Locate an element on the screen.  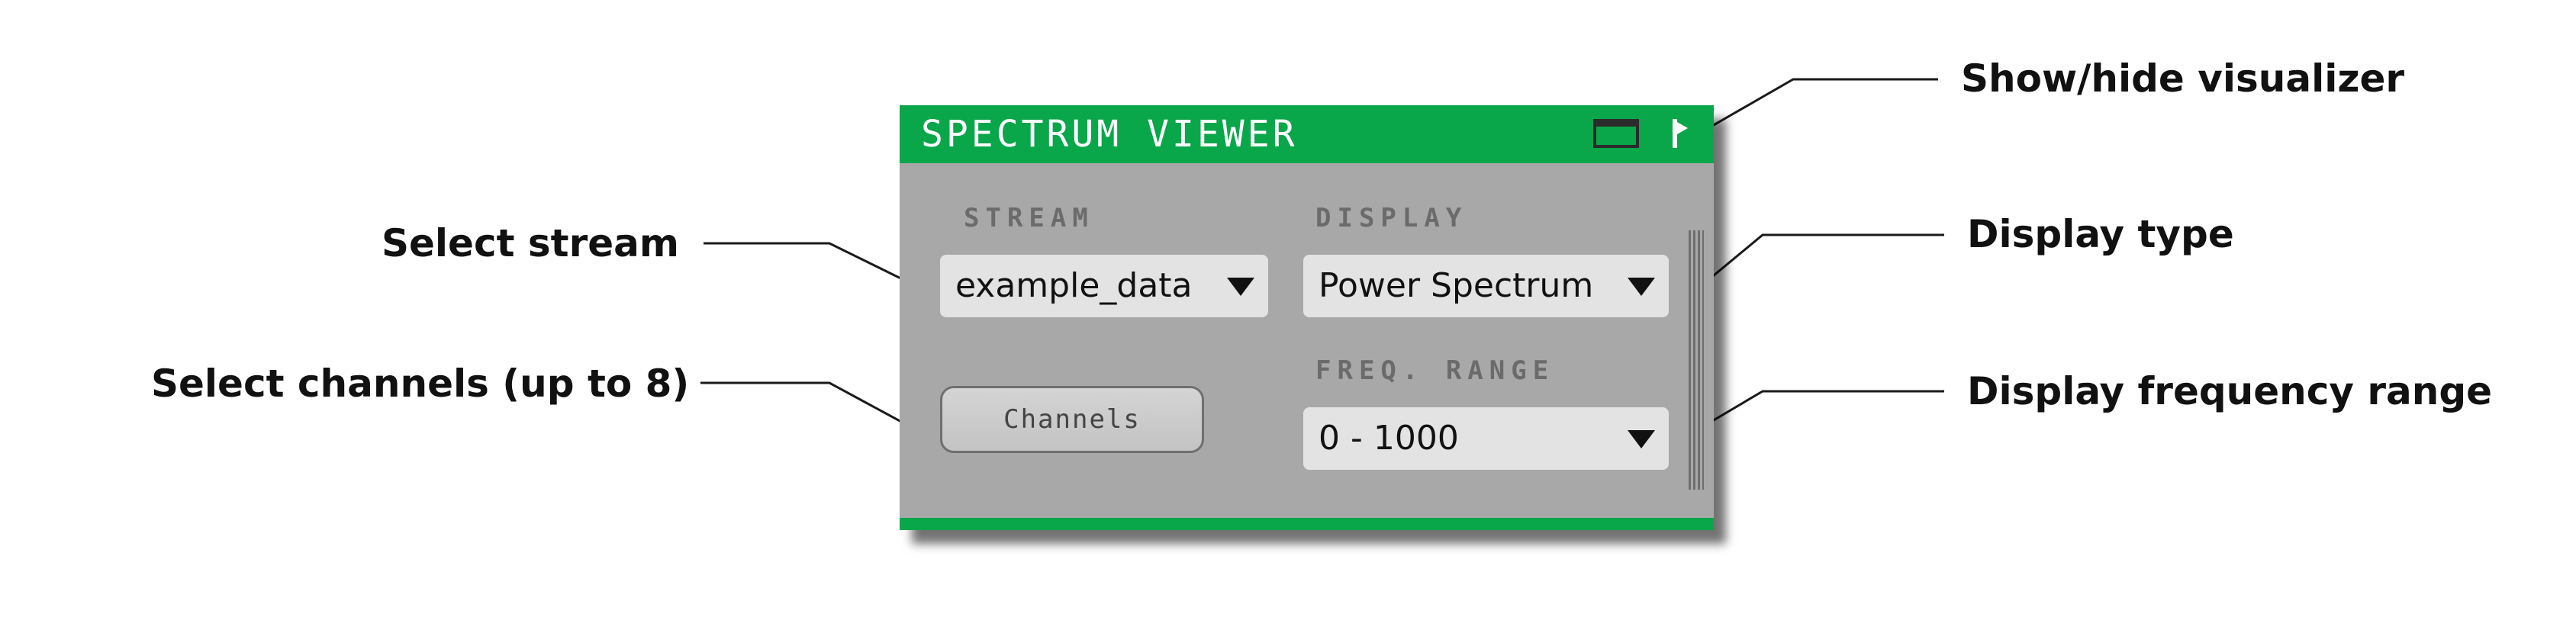
leader-select-channels is located at coordinates (816, 410).